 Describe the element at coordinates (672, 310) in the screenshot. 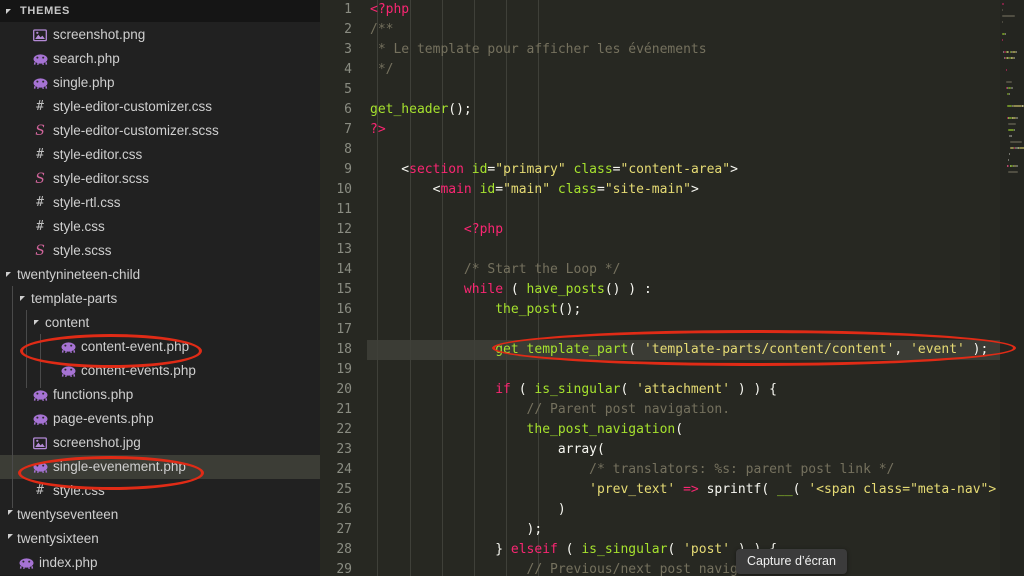

I see `code-line: 16 the_post();` at that location.